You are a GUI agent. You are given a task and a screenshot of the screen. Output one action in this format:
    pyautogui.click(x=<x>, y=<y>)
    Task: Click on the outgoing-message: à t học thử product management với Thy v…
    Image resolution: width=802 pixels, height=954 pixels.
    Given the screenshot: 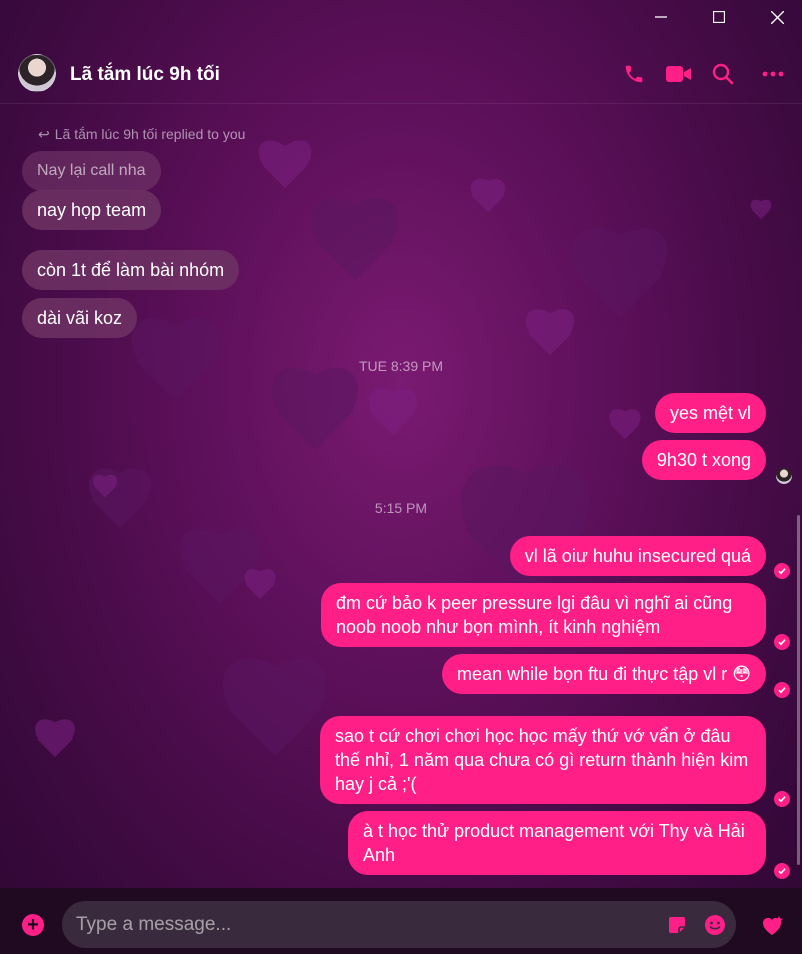 What is the action you would take?
    pyautogui.click(x=557, y=843)
    